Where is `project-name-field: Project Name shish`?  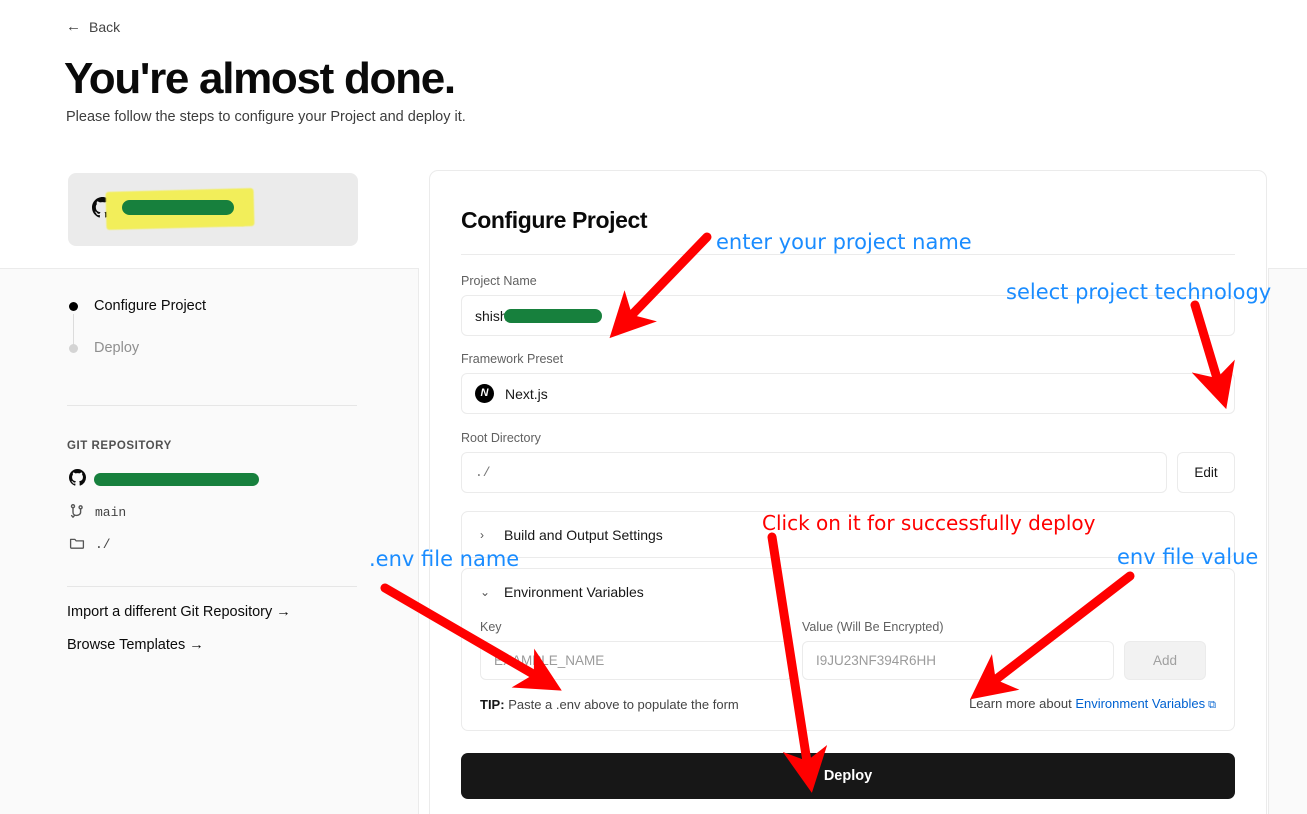
project-name-field: Project Name shish is located at coordinates (848, 305).